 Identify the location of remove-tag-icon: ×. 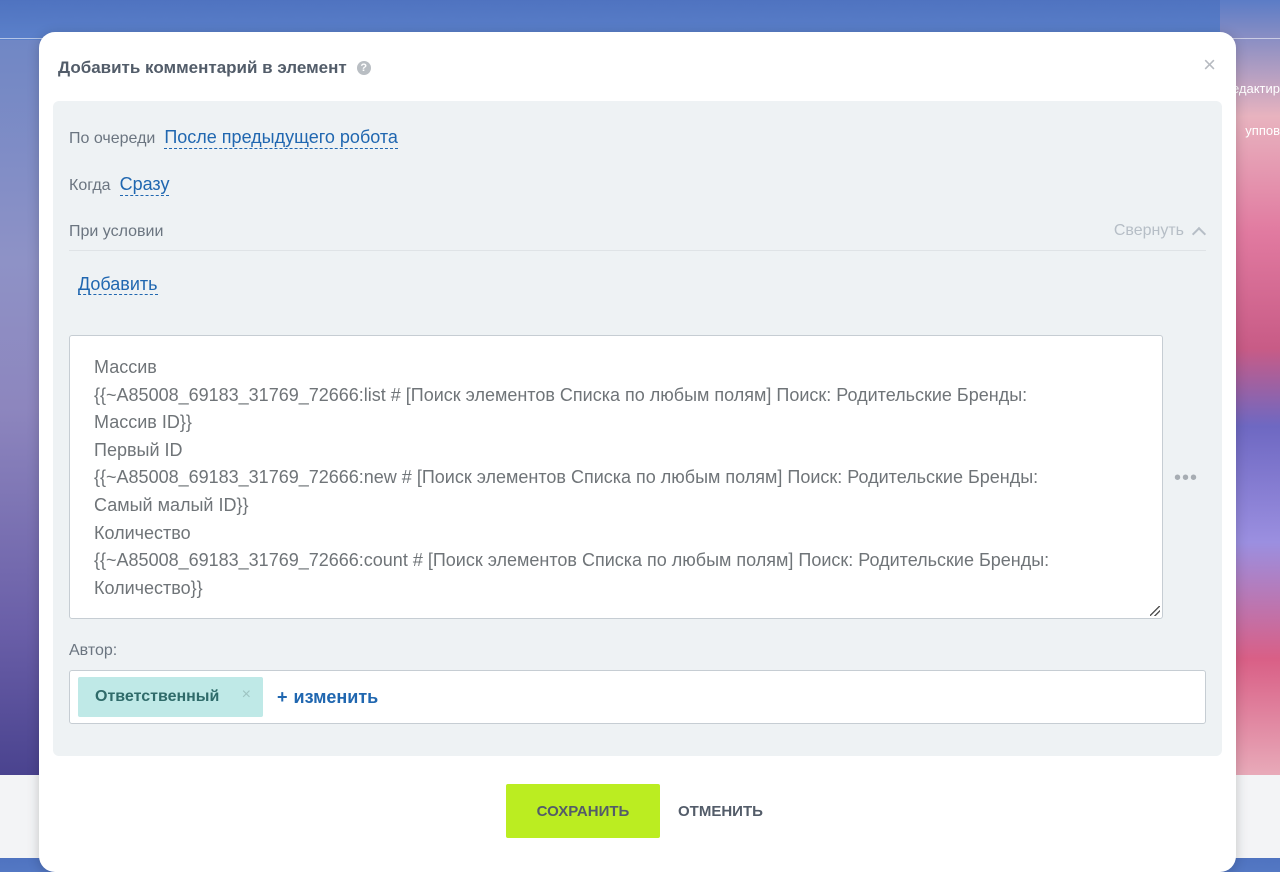
(246, 695).